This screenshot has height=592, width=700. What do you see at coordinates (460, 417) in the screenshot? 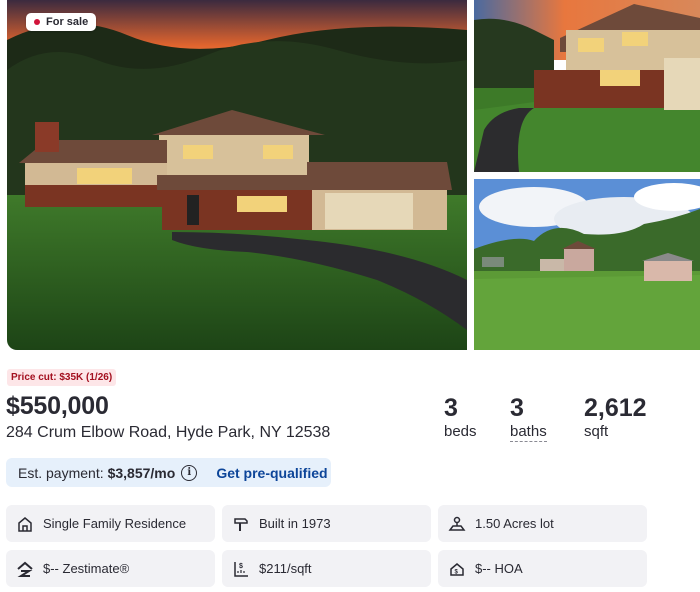
I see `stat-beds: 3 beds` at bounding box center [460, 417].